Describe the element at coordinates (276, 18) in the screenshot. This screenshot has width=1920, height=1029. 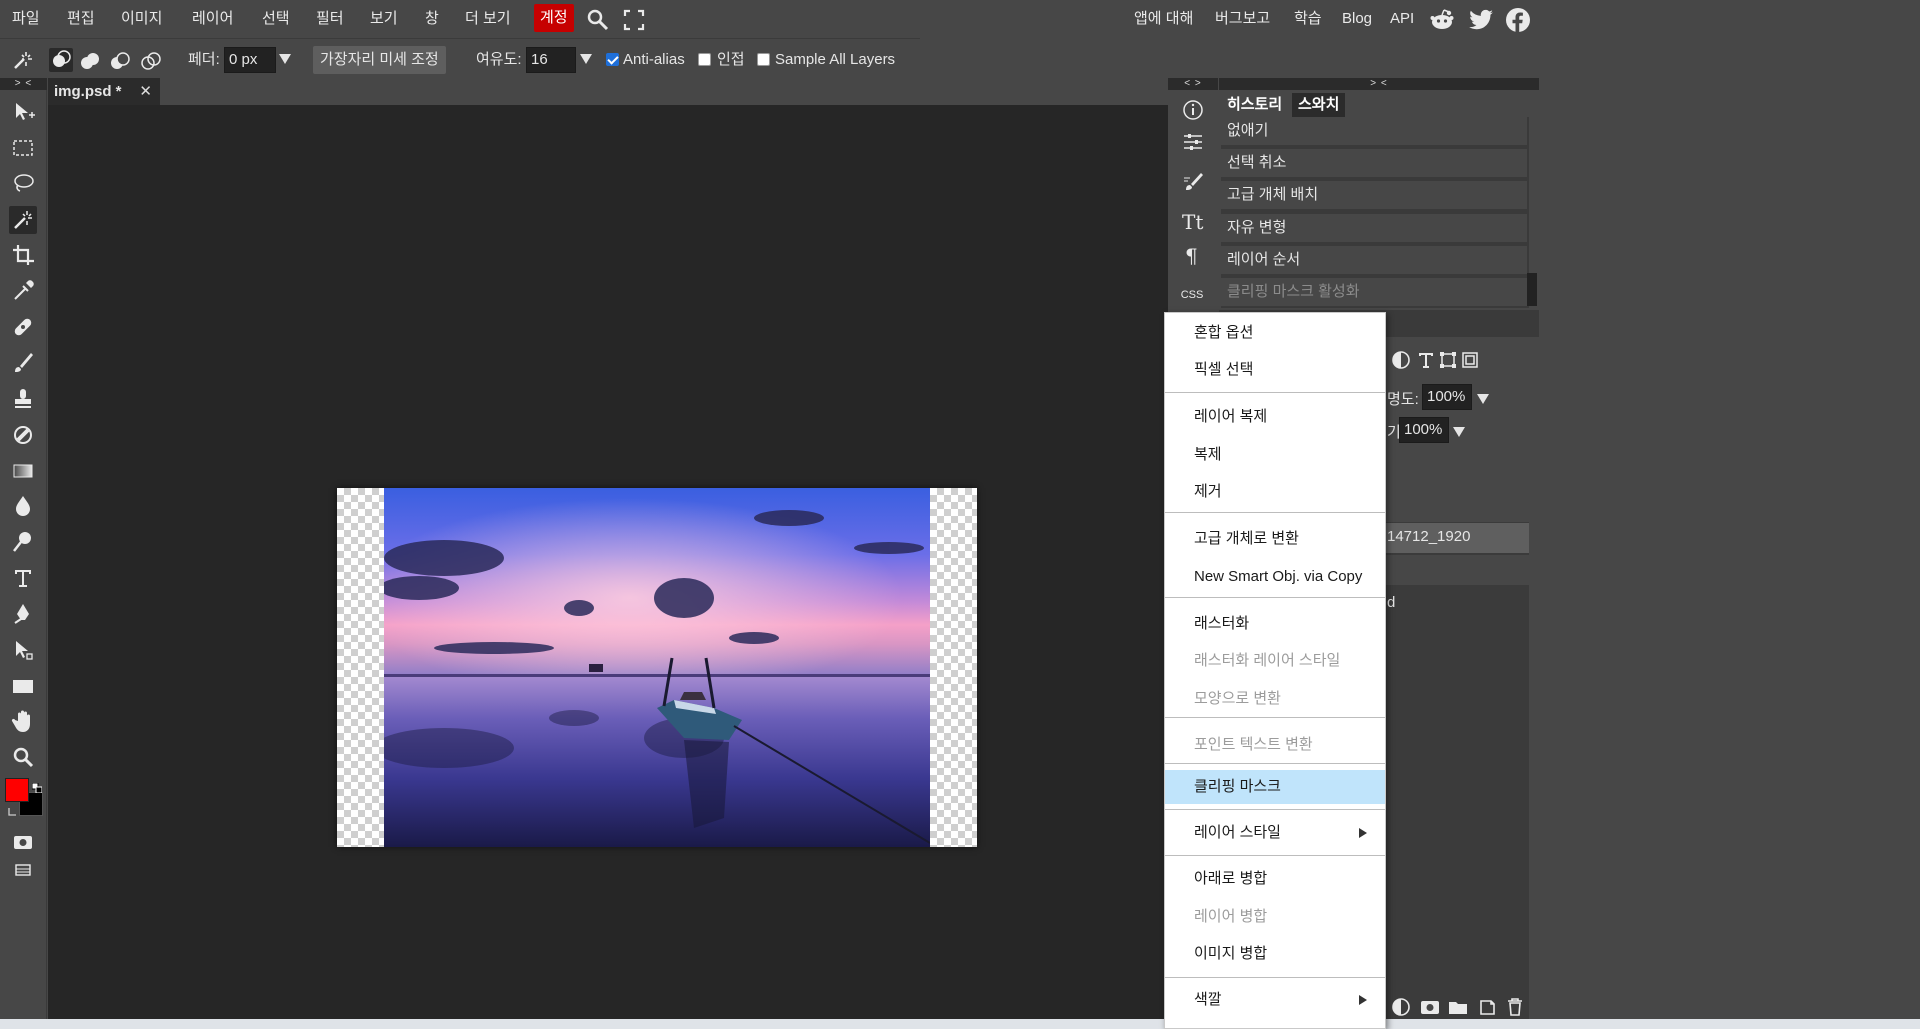
I see `menu-select: 선택` at that location.